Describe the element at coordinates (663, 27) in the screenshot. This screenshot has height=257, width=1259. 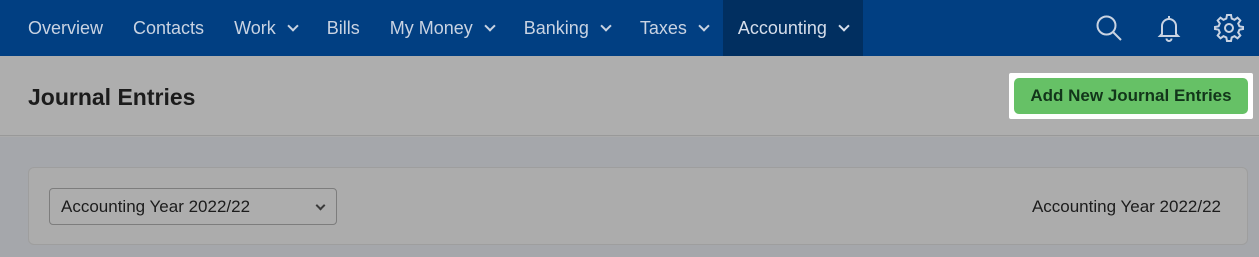
I see `nav-item-label: Taxes` at that location.